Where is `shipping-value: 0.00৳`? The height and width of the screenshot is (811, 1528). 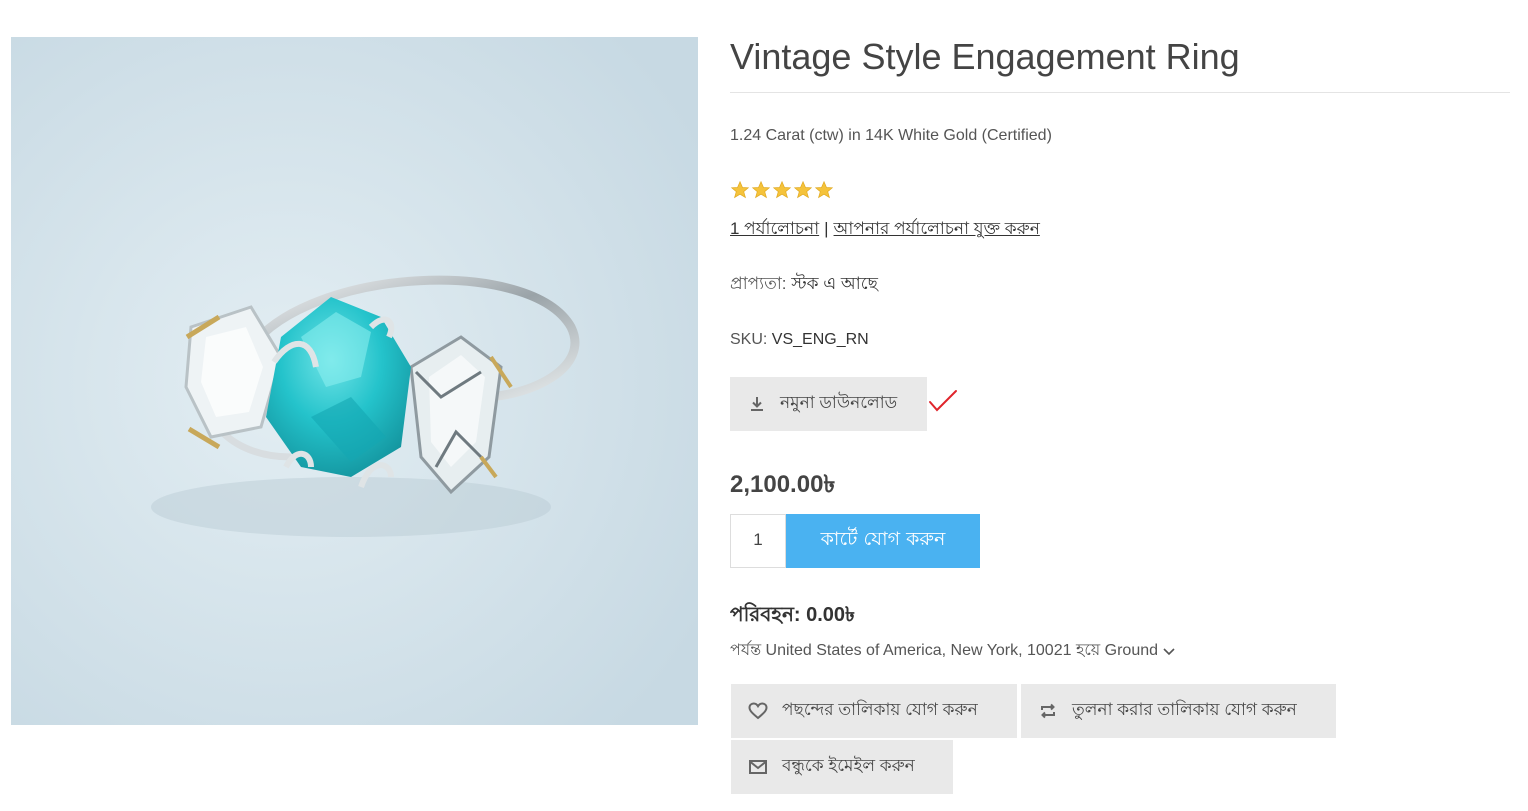 shipping-value: 0.00৳ is located at coordinates (830, 615).